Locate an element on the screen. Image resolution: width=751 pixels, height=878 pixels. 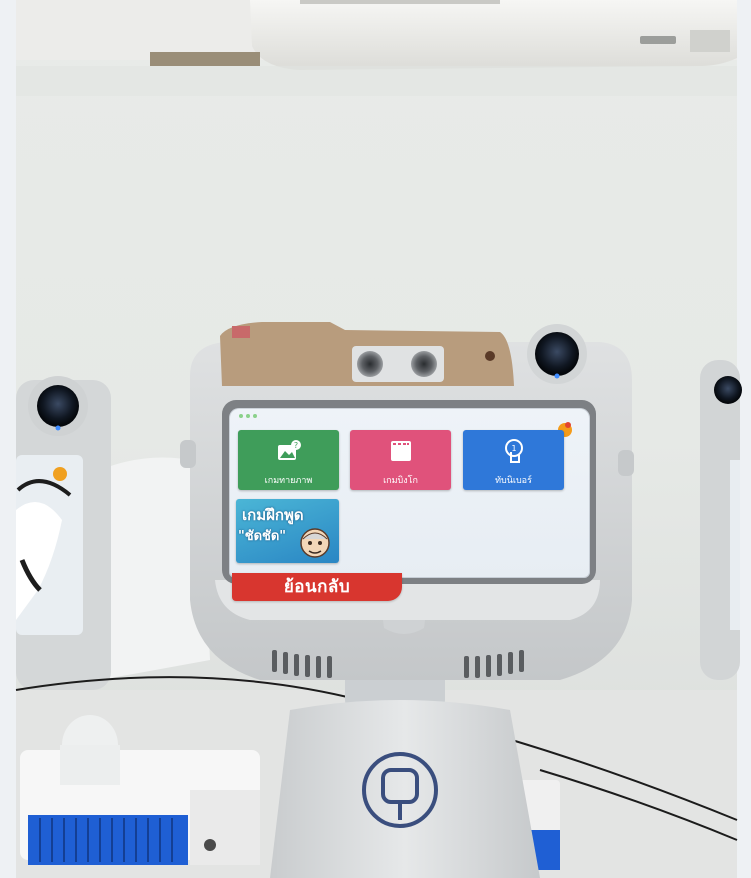
tile-label: เกมบิงโก is located at coordinates (400, 481).